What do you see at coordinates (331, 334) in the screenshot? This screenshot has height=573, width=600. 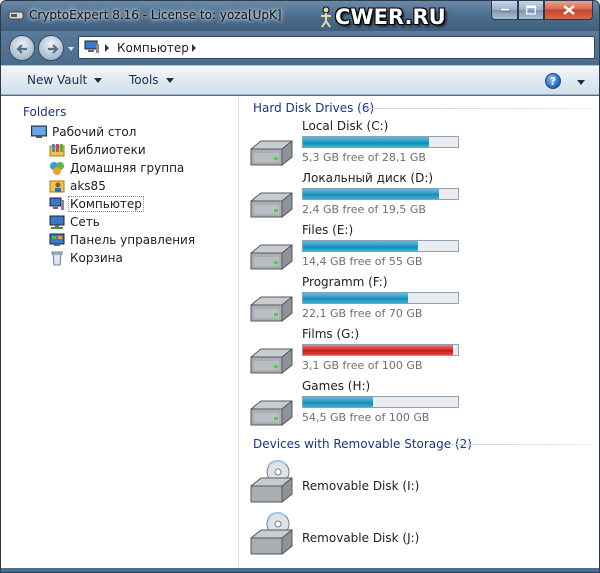 I see `drive-name: Films (G:)` at bounding box center [331, 334].